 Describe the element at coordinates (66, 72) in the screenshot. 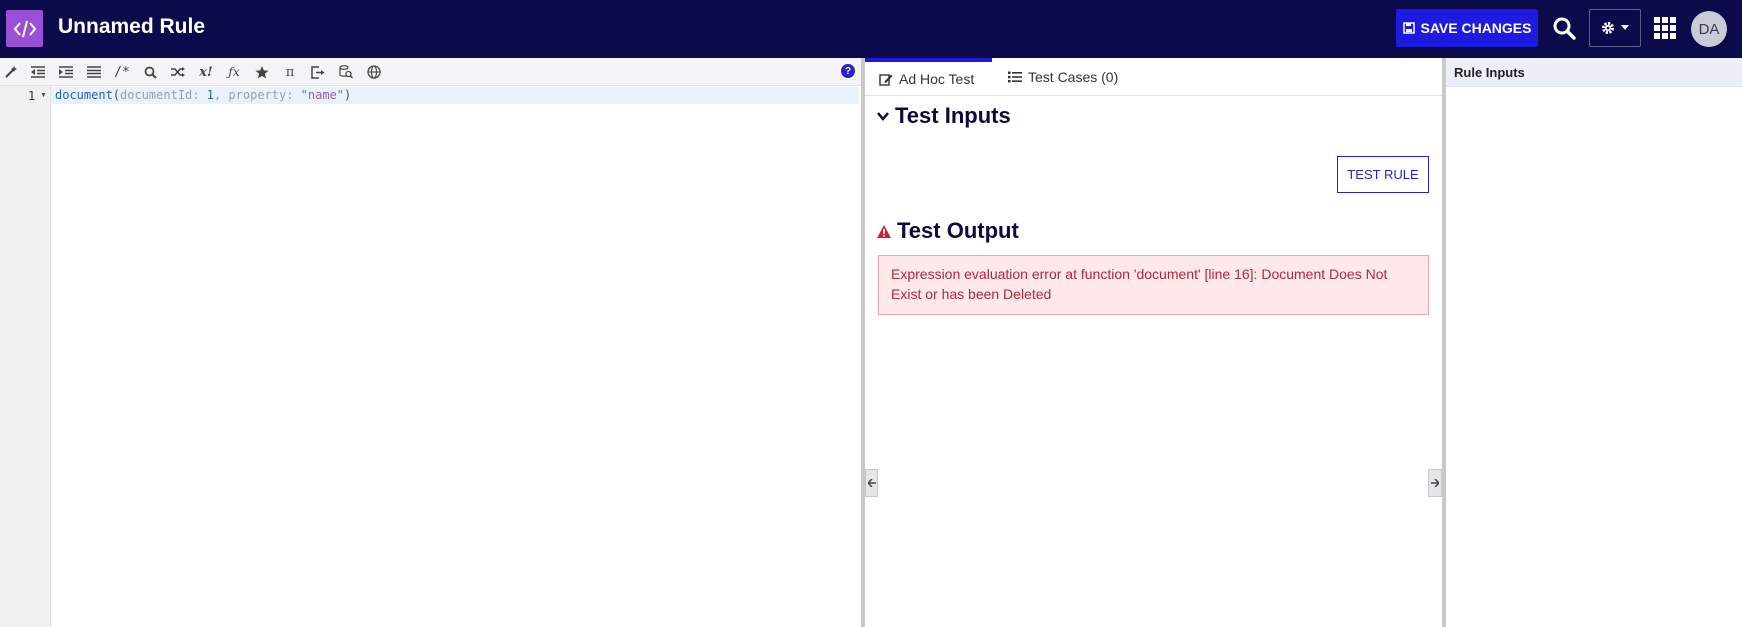

I see `indent-icon` at that location.